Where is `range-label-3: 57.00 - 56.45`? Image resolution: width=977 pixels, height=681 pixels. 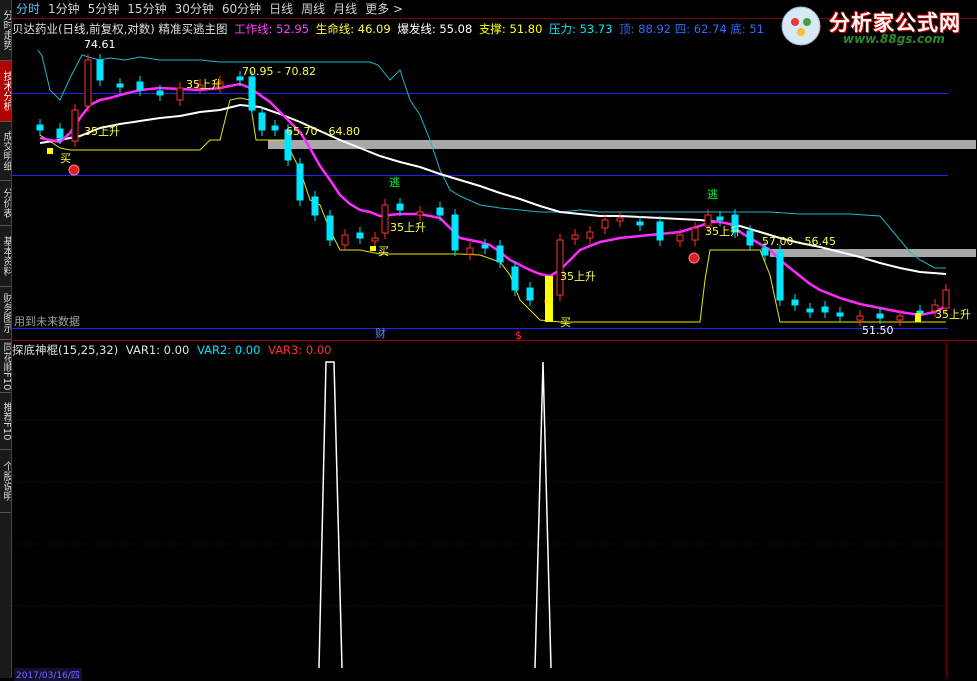 range-label-3: 57.00 - 56.45 is located at coordinates (799, 241).